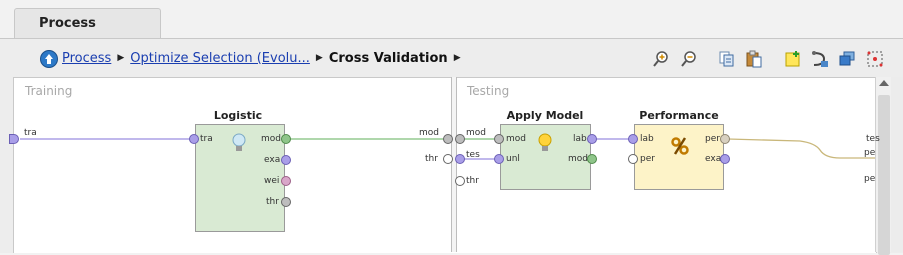 The image size is (903, 255). I want to click on copy-icon, so click(727, 59).